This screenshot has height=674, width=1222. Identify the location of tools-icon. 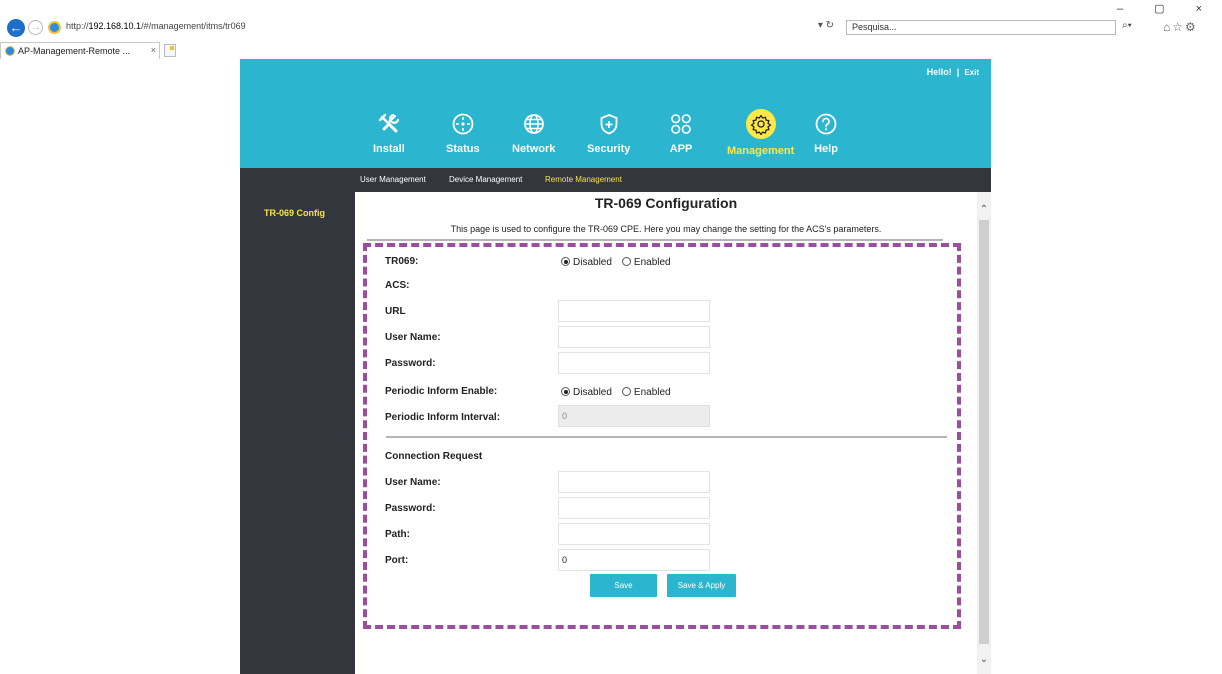
(389, 124).